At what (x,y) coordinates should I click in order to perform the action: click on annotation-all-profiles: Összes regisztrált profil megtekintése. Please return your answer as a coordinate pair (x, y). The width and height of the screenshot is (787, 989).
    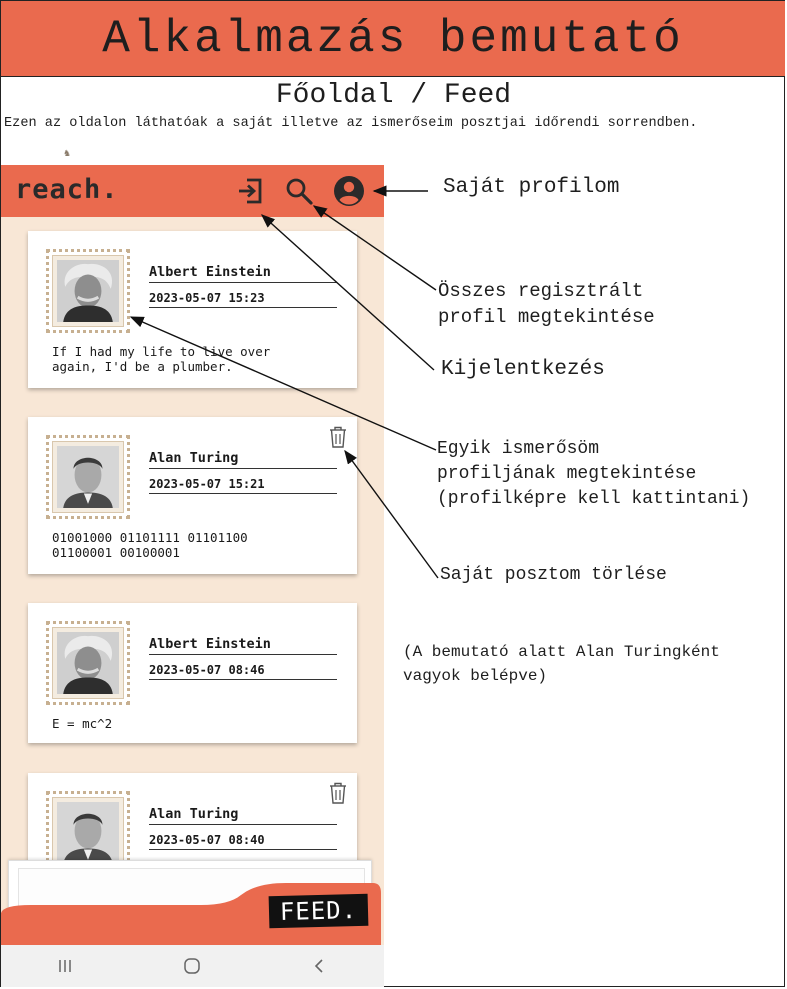
    Looking at the image, I should click on (546, 304).